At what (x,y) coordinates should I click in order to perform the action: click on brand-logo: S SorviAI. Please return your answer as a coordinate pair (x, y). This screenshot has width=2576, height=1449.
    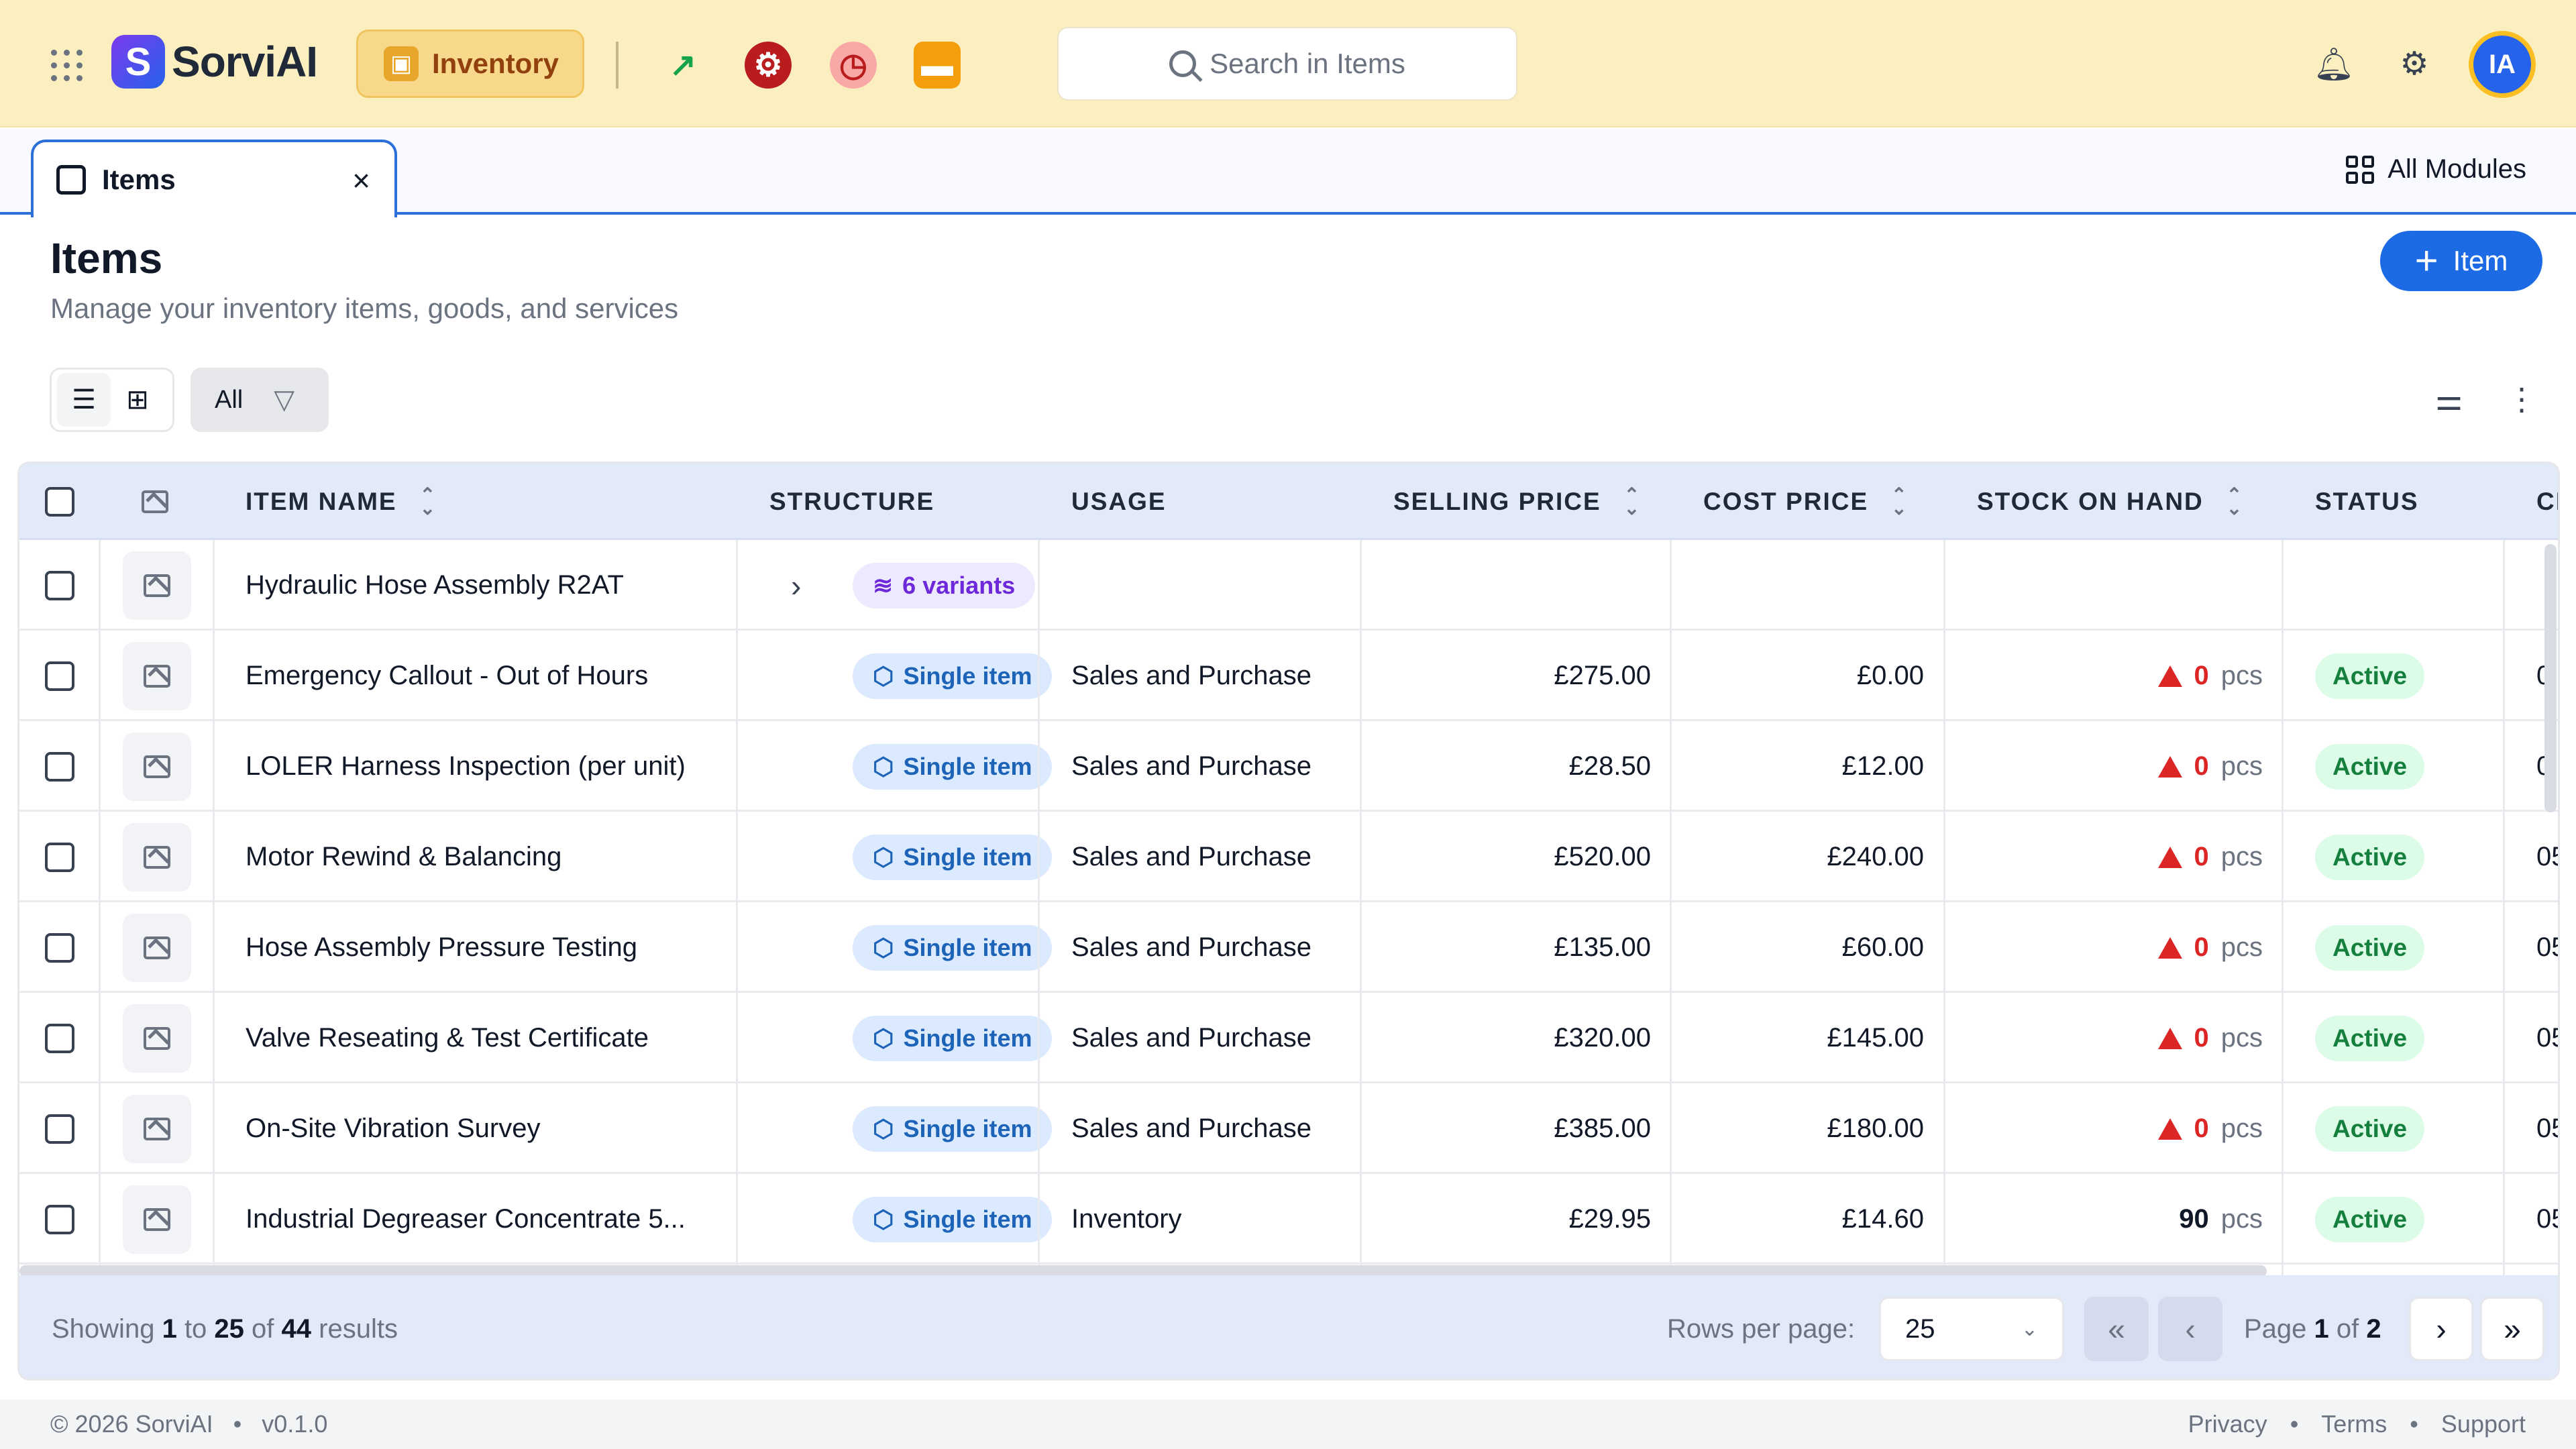
    Looking at the image, I should click on (214, 62).